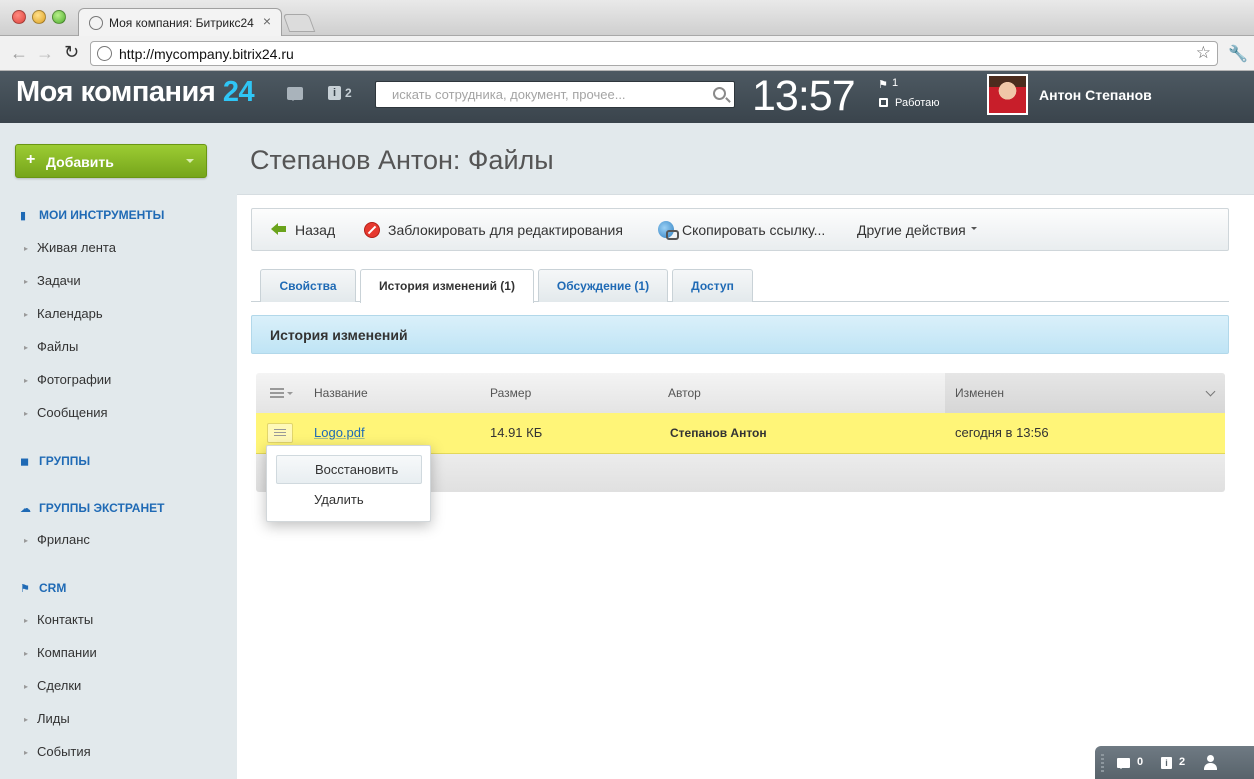  I want to click on sidebar-item-deals: ▸ Сделки, so click(52, 685).